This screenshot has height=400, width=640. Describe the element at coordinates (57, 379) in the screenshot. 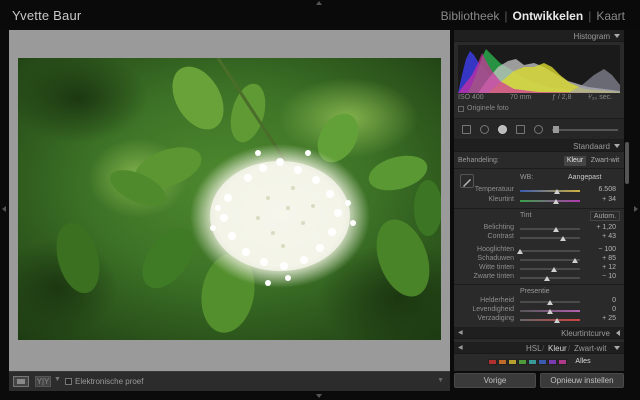

I see `chevron-down-icon: ▼` at that location.